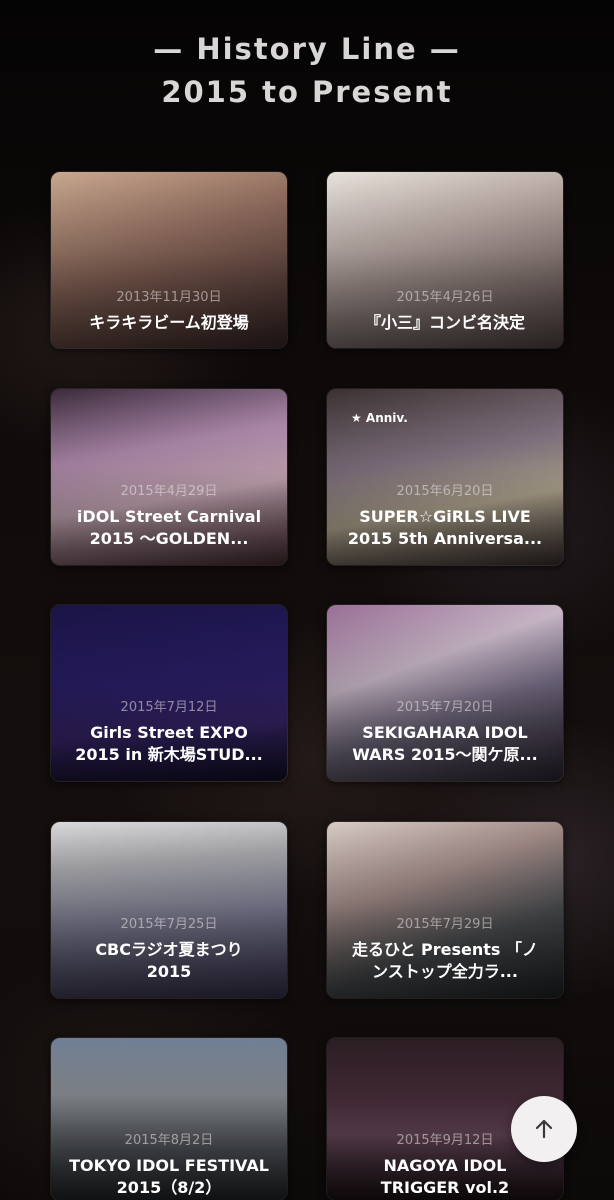 The height and width of the screenshot is (1200, 614). What do you see at coordinates (307, 92) in the screenshot?
I see `history-subtitle: 2015 to Present` at bounding box center [307, 92].